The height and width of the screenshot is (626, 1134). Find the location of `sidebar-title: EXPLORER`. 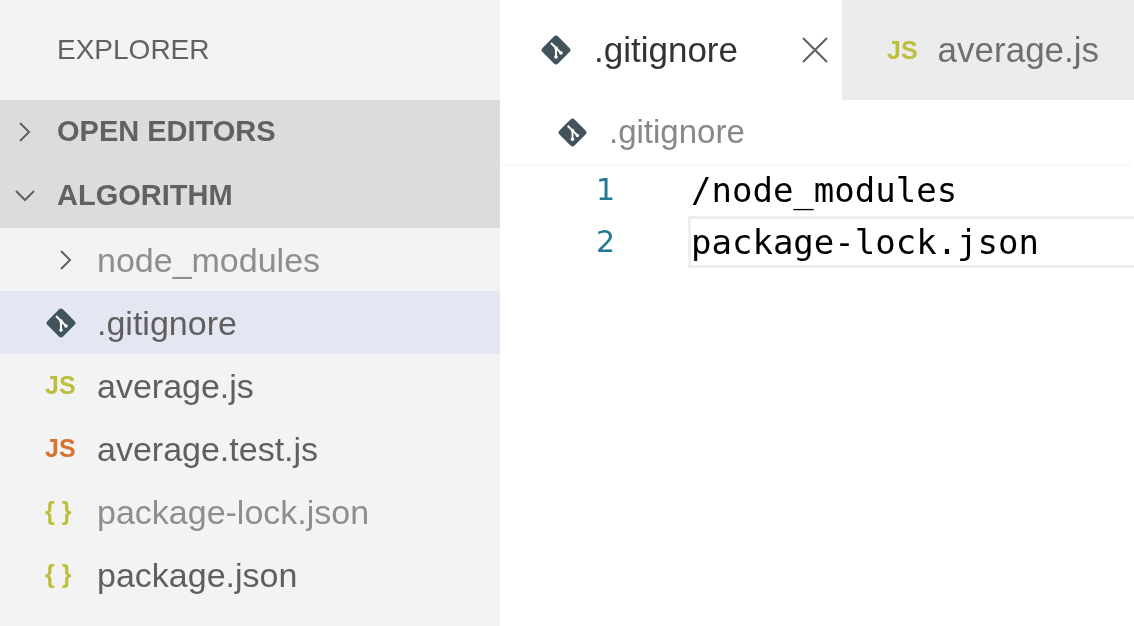

sidebar-title: EXPLORER is located at coordinates (133, 50).